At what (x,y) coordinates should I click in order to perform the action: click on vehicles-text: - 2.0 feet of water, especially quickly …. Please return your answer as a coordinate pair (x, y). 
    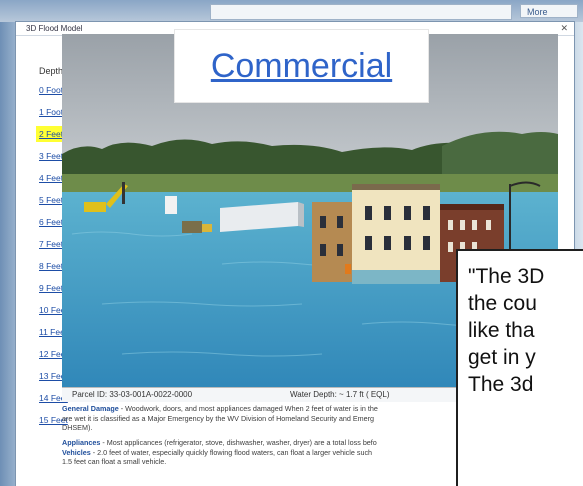
    Looking at the image, I should click on (231, 452).